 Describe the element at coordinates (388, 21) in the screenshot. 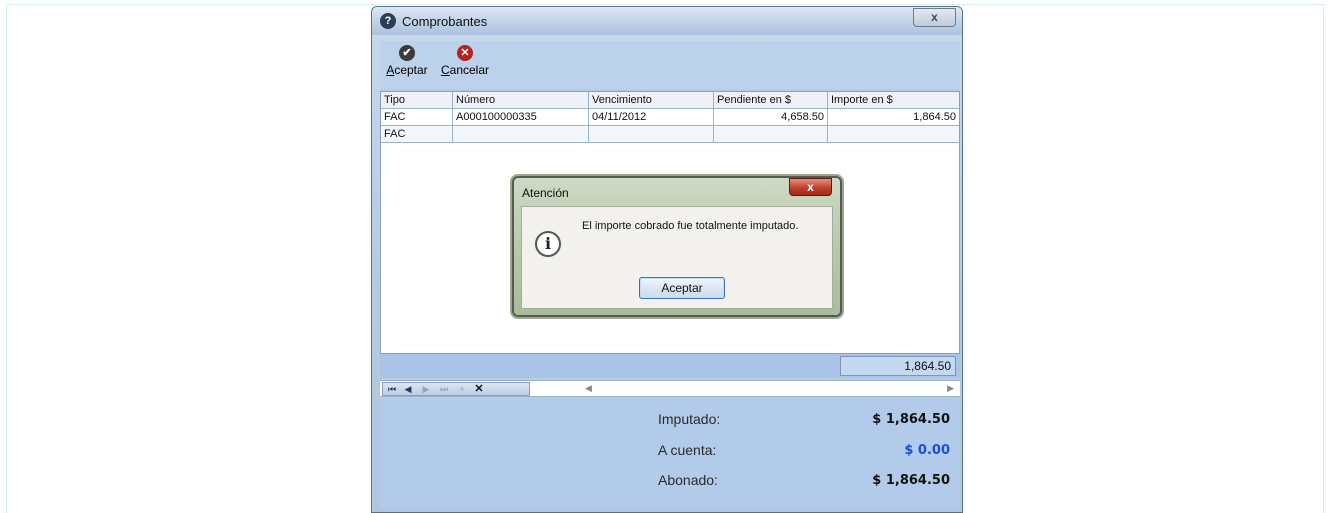

I see `app-icon: ?` at that location.